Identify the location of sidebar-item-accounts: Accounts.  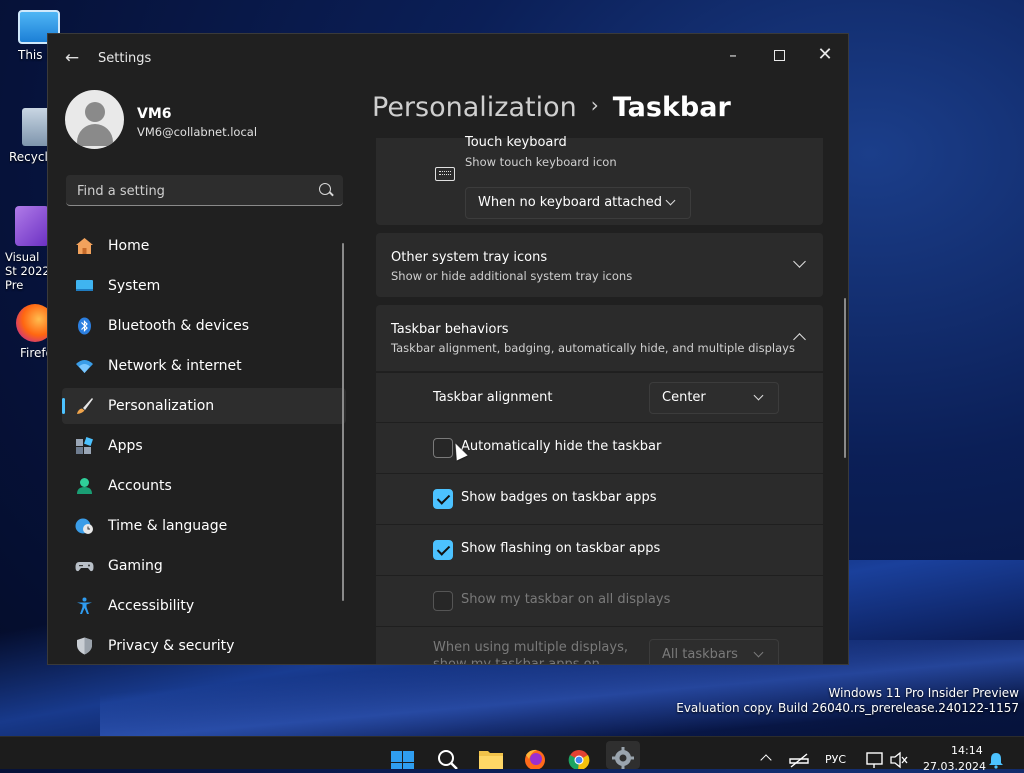
(204, 486).